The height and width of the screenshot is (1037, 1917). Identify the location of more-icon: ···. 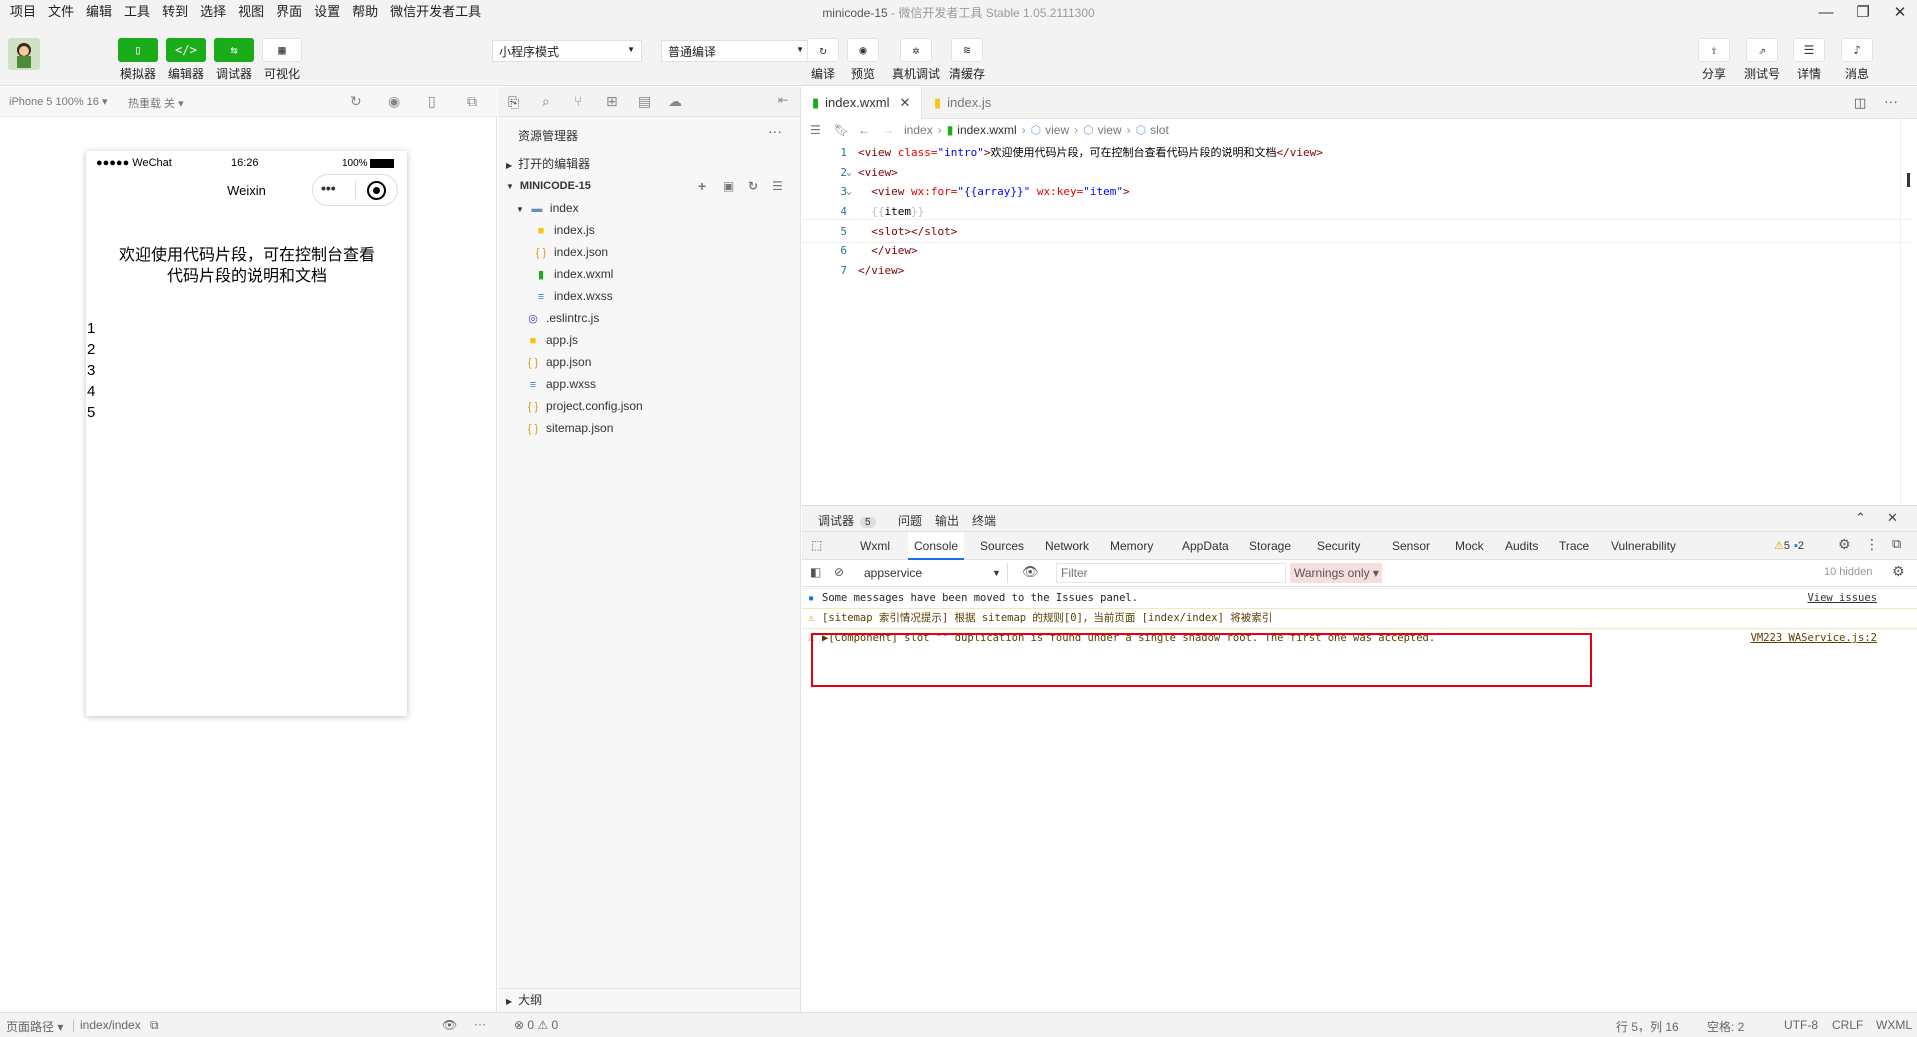
(480, 1024).